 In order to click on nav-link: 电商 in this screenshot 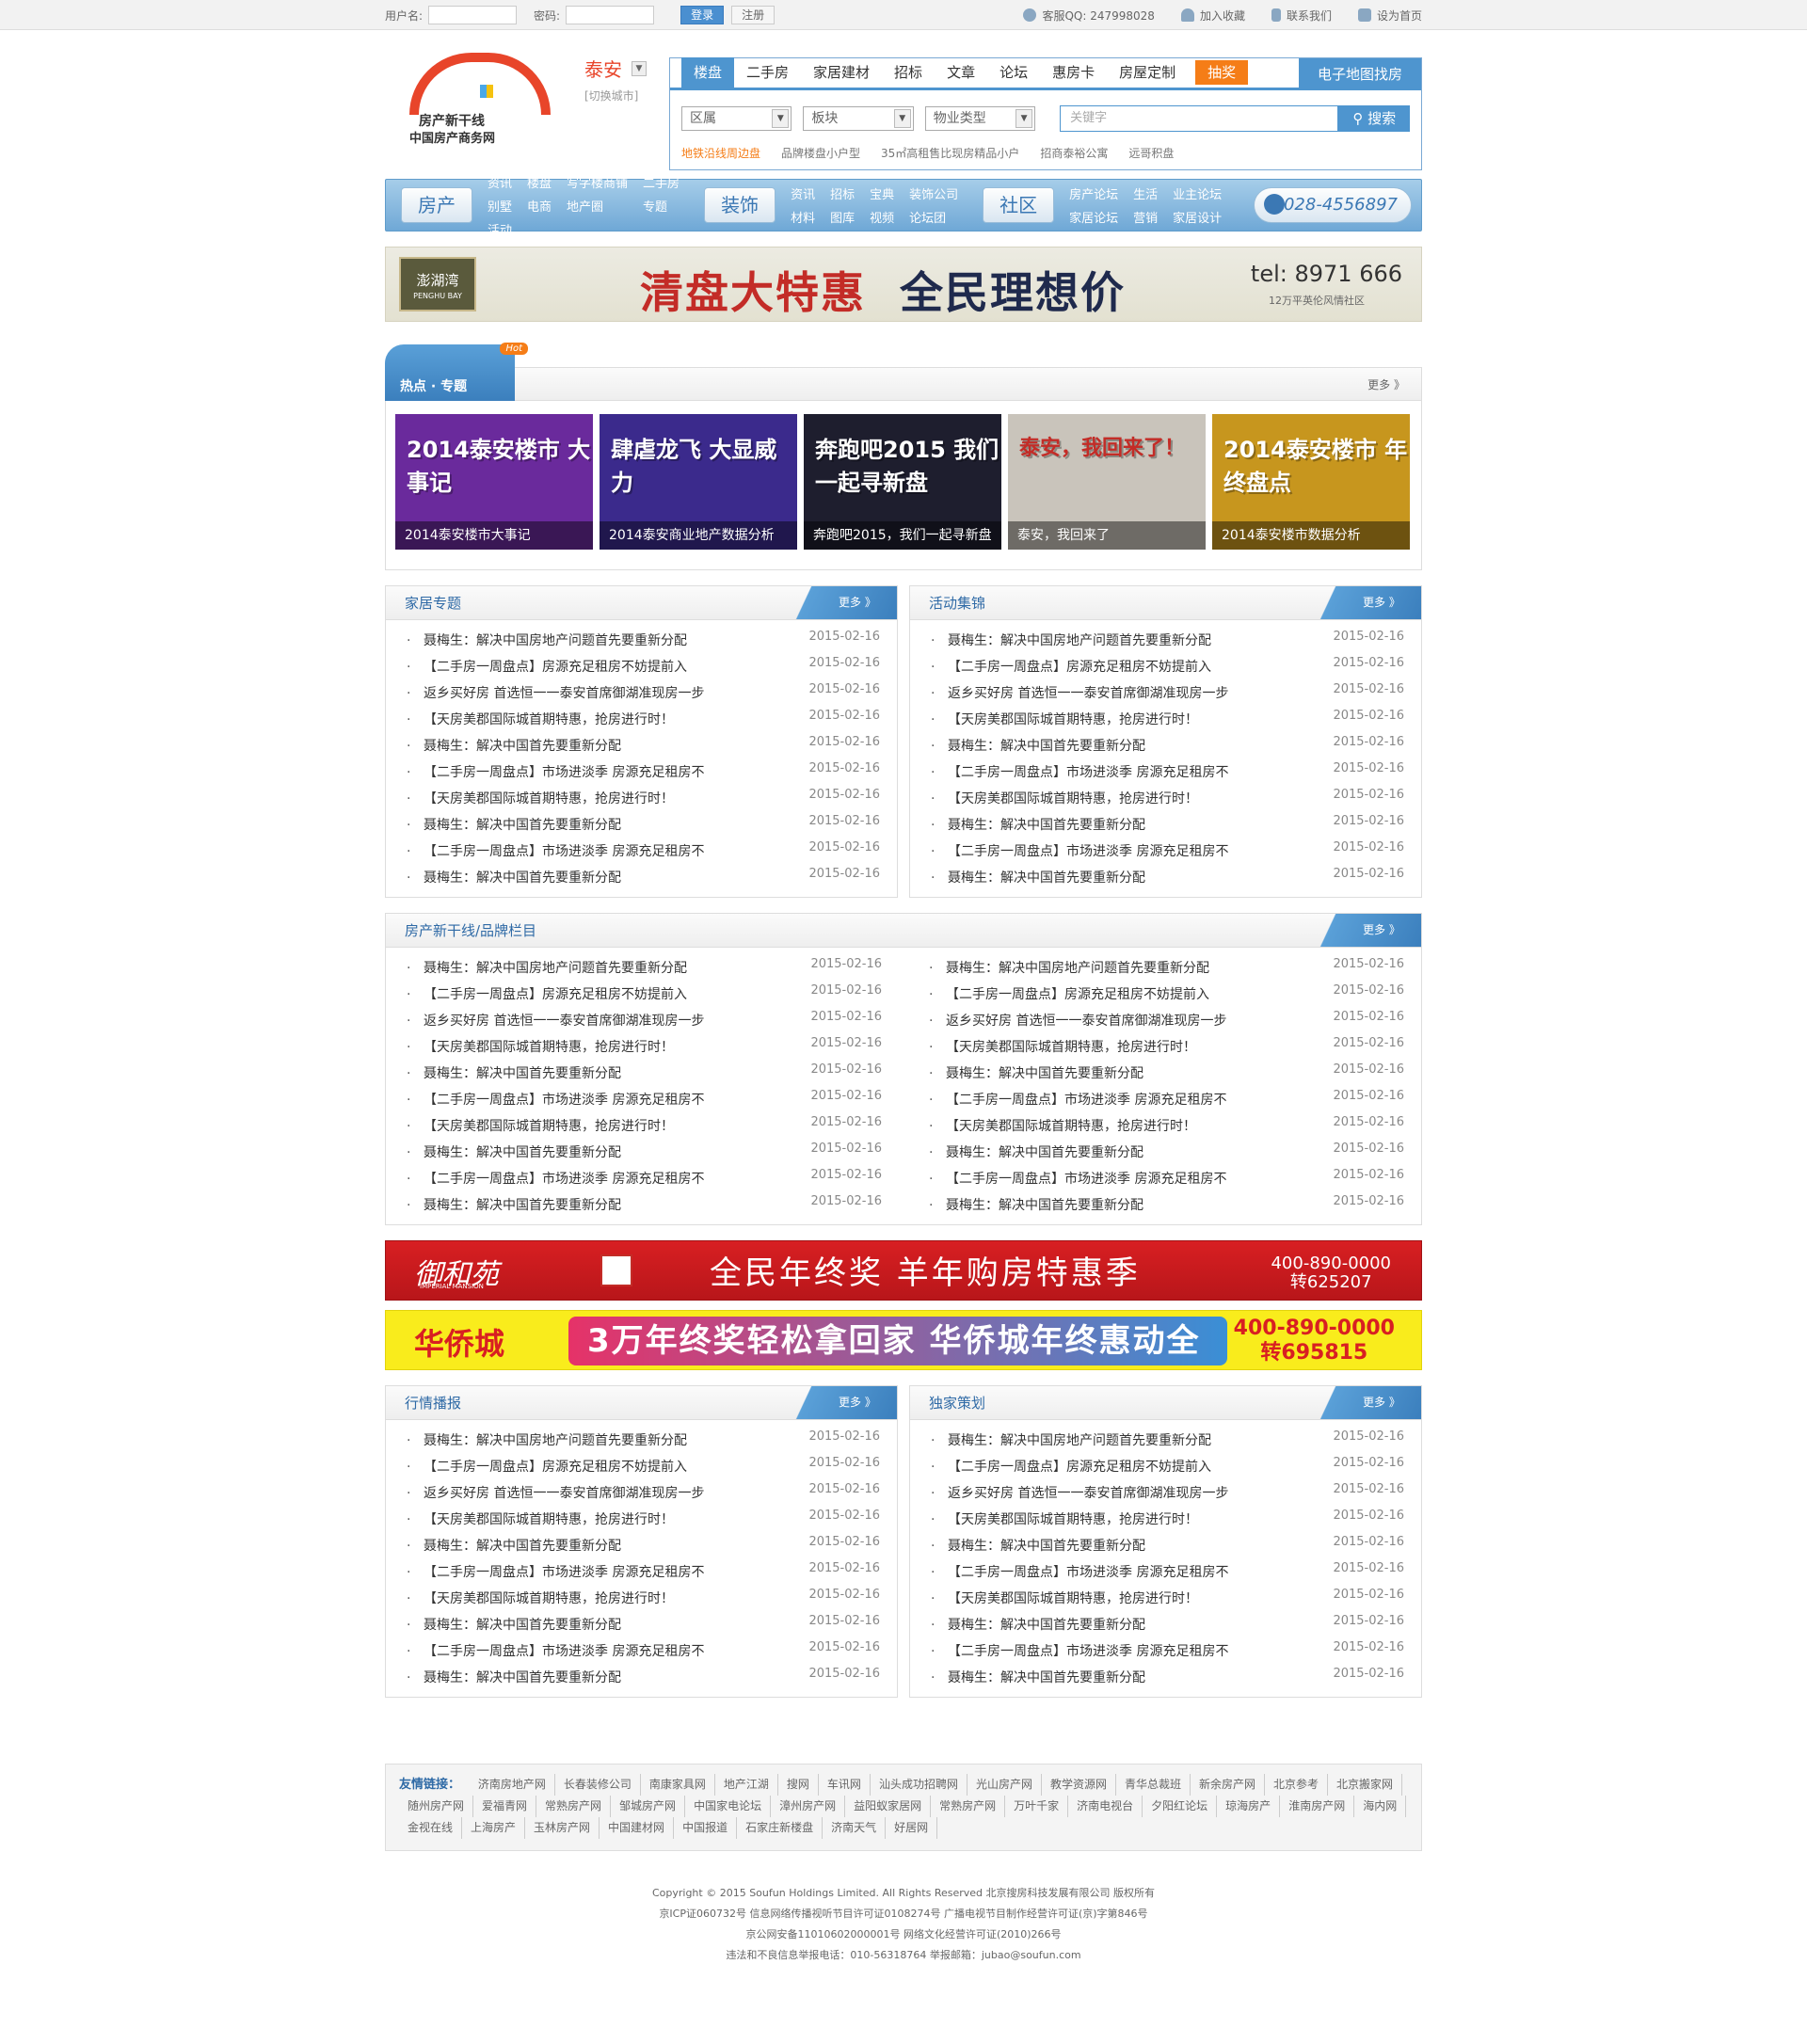, I will do `click(539, 206)`.